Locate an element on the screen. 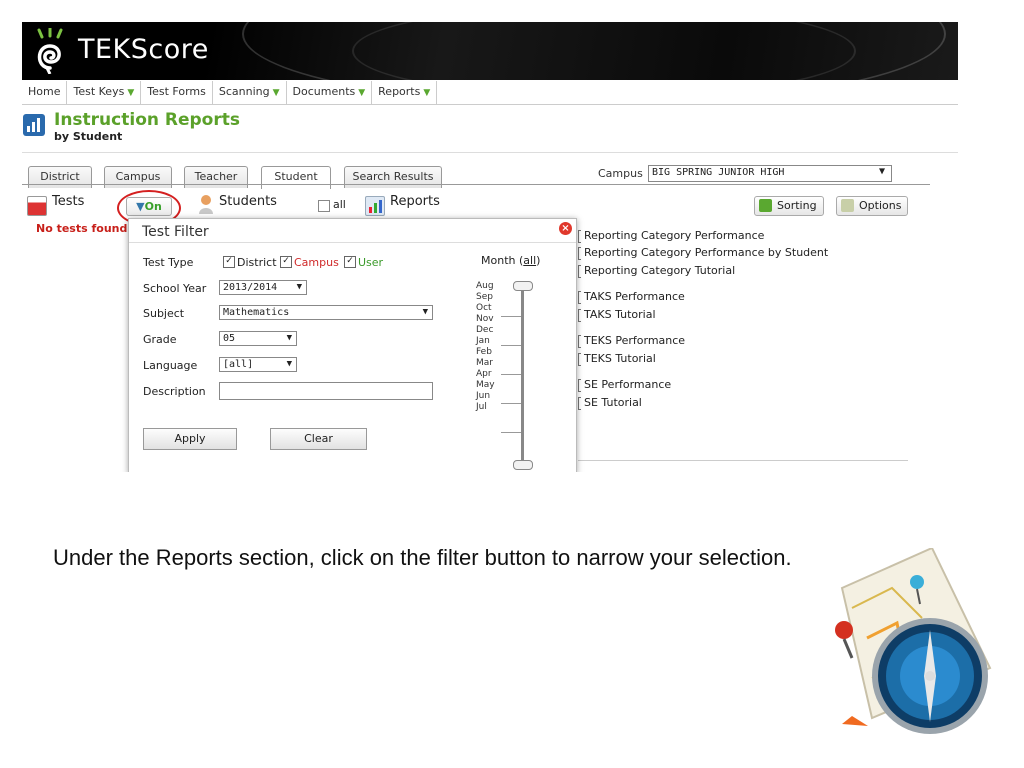 Image resolution: width=1024 pixels, height=768 pixels. test-filter-button: ▼On is located at coordinates (149, 206).